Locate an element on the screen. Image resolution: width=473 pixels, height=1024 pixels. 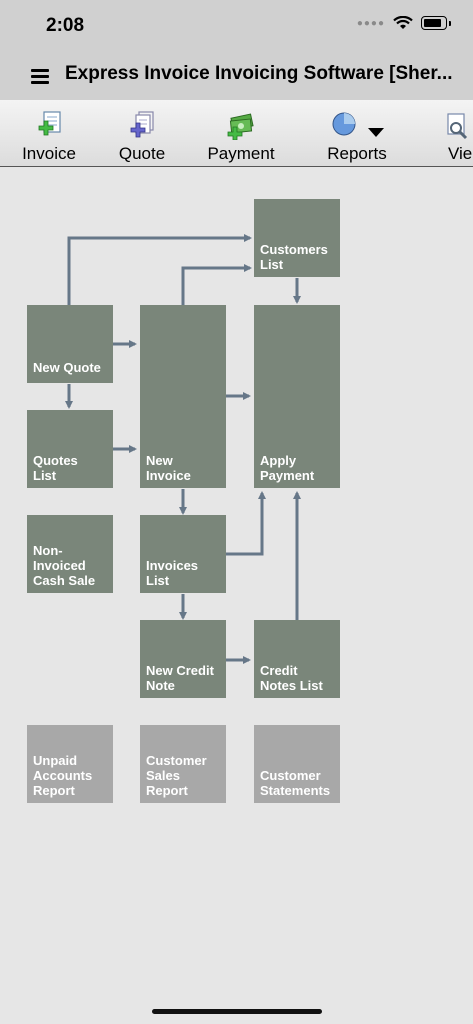
new-credit-label-1: New Credit is located at coordinates (180, 670).